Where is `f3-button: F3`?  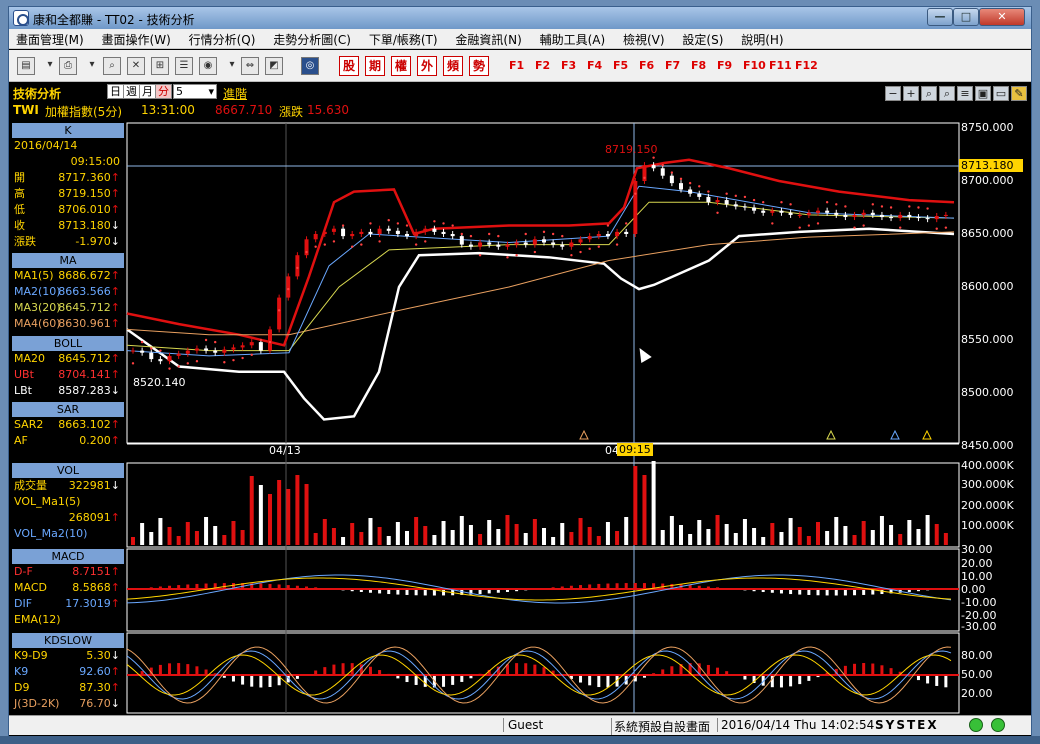 f3-button: F3 is located at coordinates (568, 65).